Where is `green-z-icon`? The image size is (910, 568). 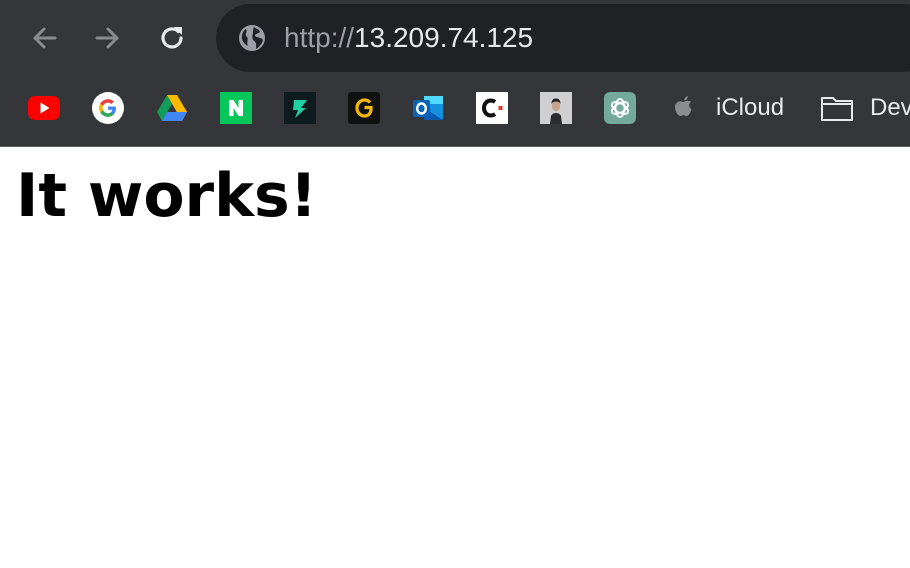
green-z-icon is located at coordinates (300, 108).